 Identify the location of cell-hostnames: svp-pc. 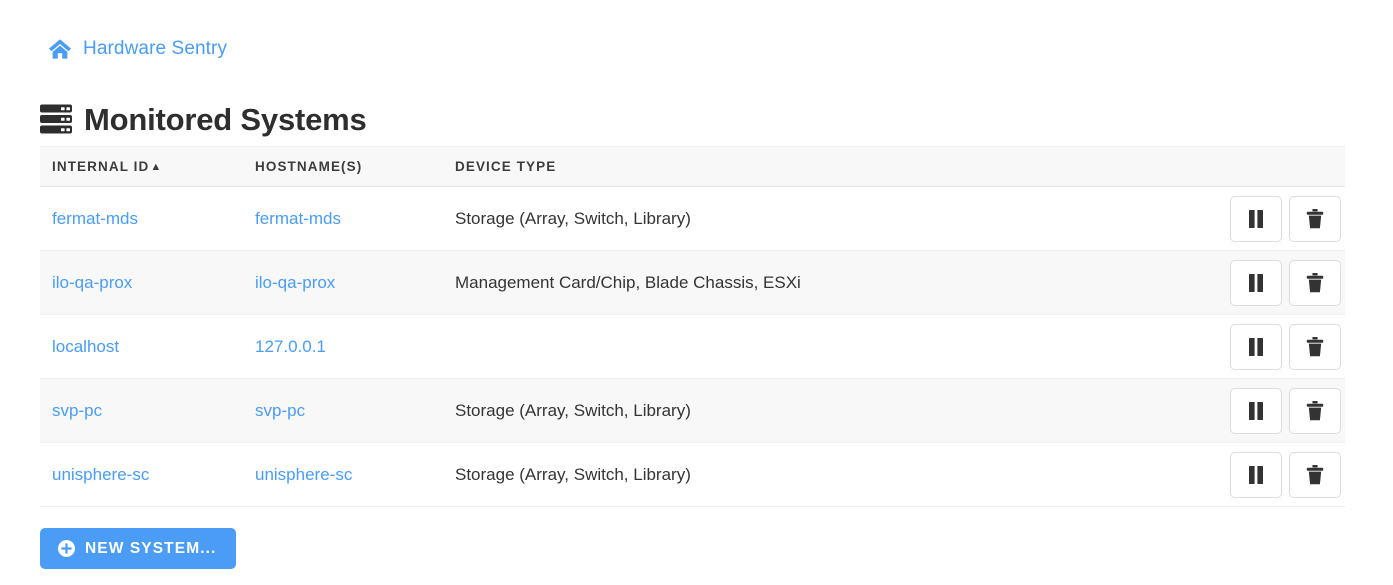
(343, 410).